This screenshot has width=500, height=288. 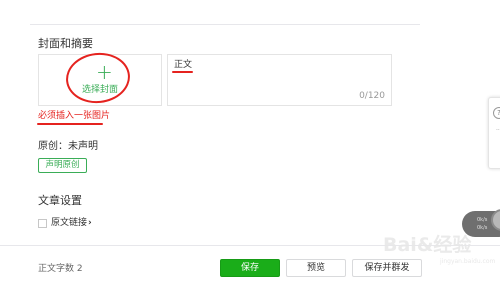 I want to click on original-status-title: 原创：未声明, so click(x=68, y=146).